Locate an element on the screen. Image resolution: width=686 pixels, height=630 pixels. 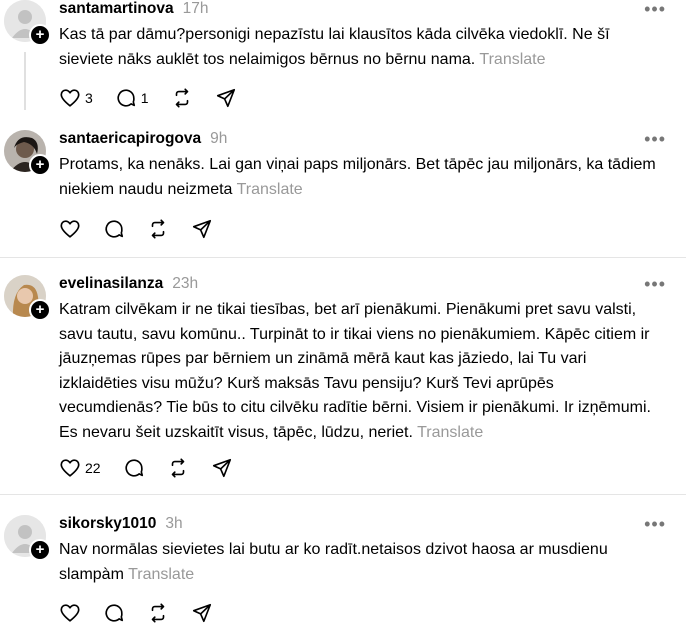
thread-line is located at coordinates (25, 81).